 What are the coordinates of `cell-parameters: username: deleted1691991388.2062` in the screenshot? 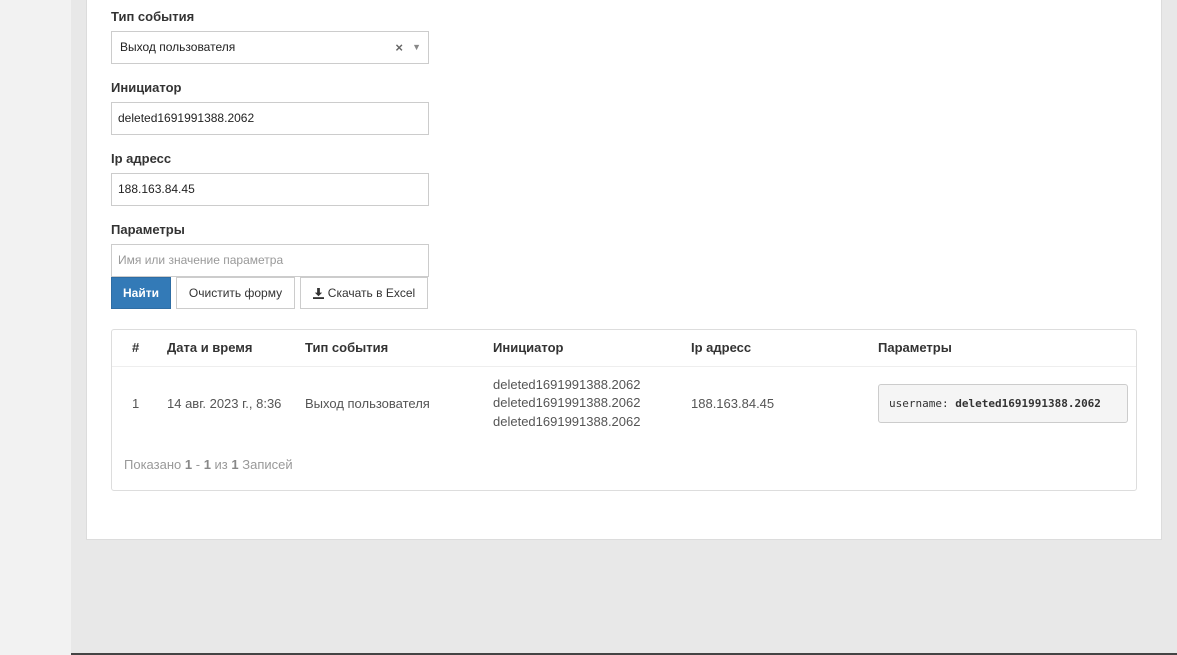 It's located at (1007, 403).